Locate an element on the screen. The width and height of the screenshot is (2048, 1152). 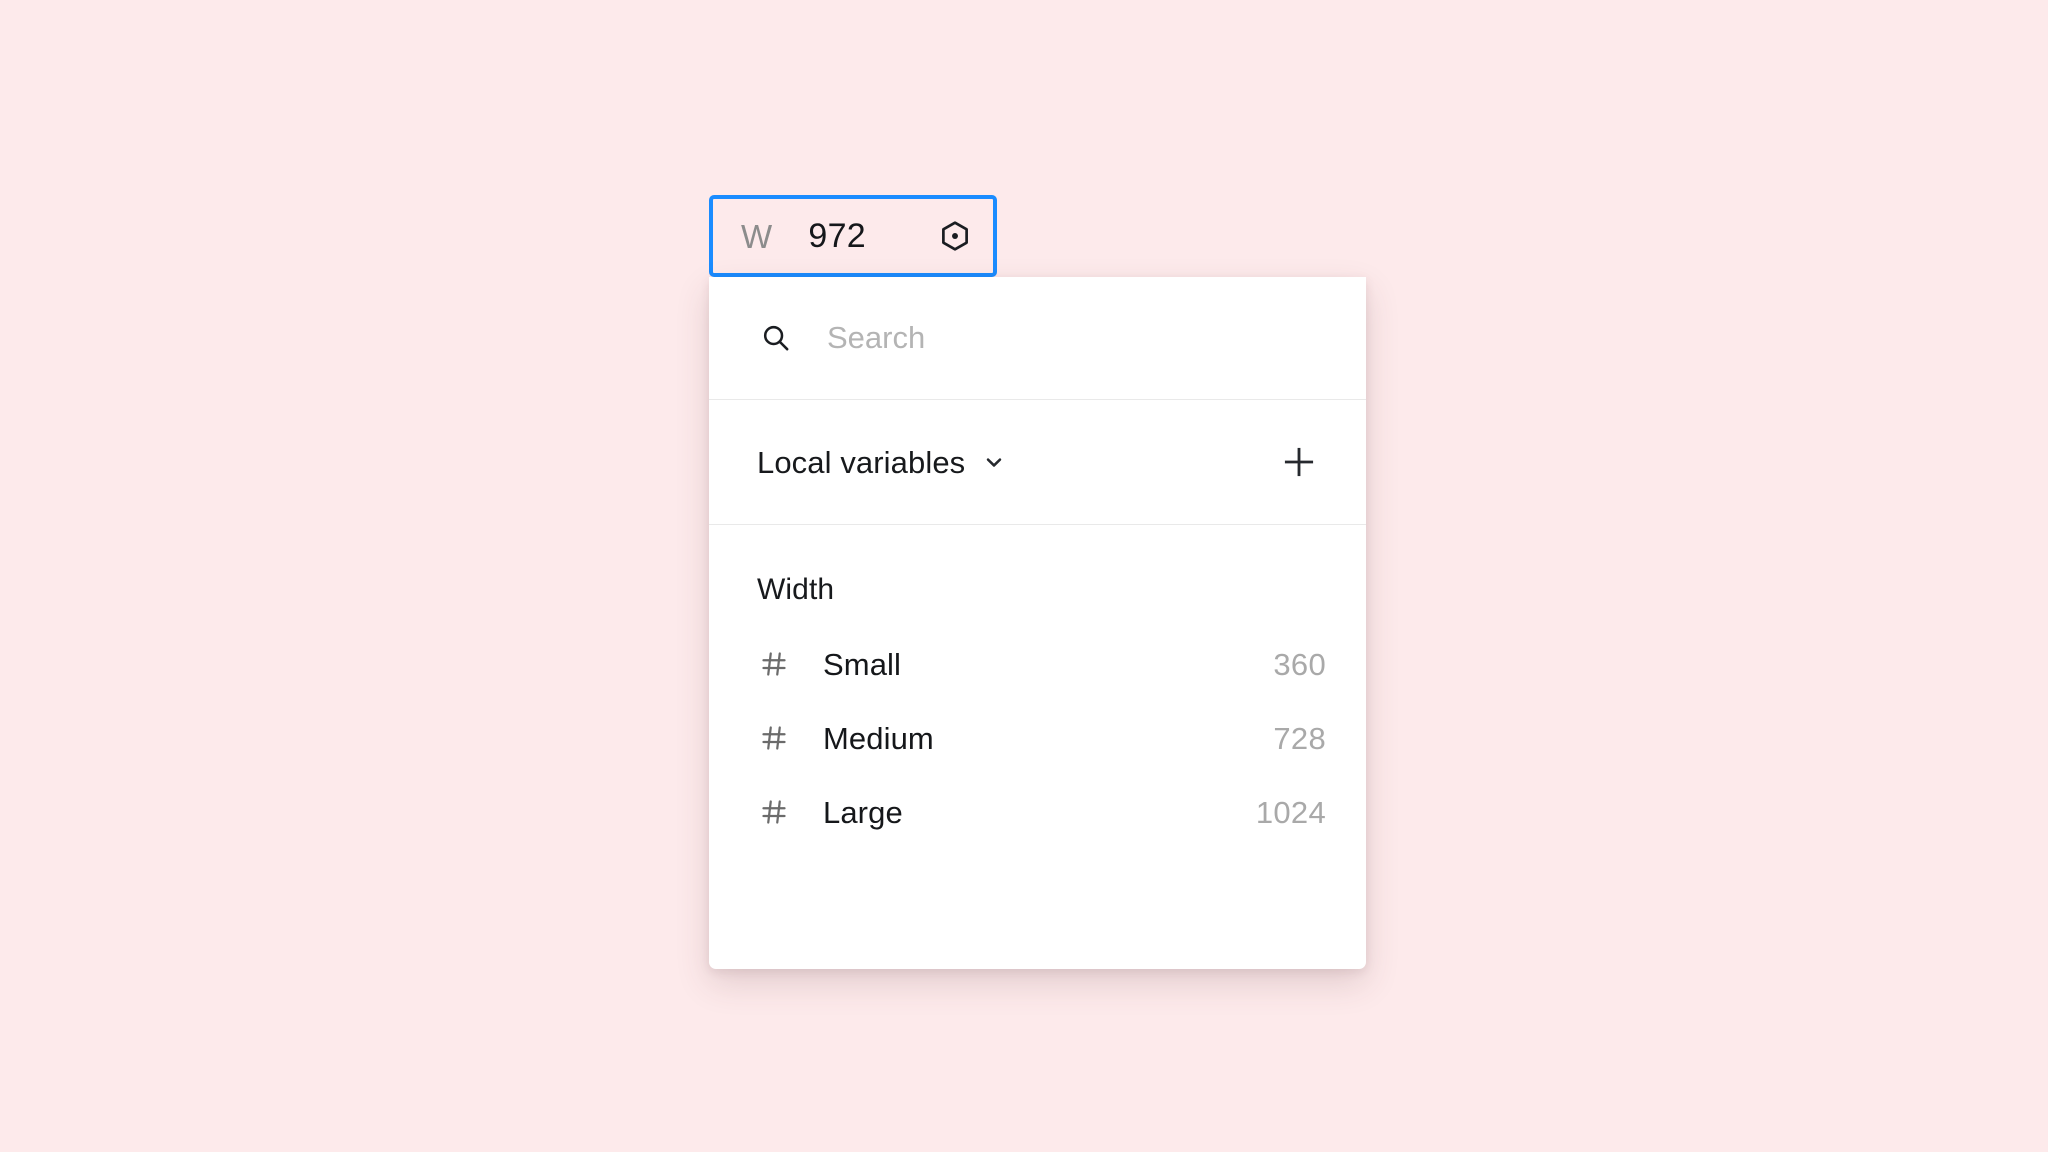
variable-group-width: Small 360 Medium 728 Large 1024 is located at coordinates (1037, 738).